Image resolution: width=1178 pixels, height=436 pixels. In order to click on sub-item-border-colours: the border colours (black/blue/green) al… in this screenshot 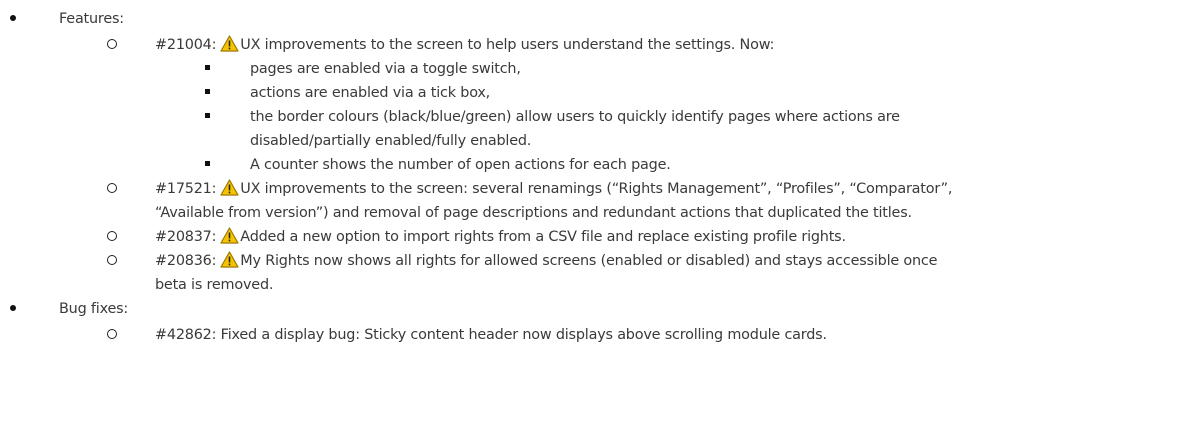, I will do `click(589, 117)`.